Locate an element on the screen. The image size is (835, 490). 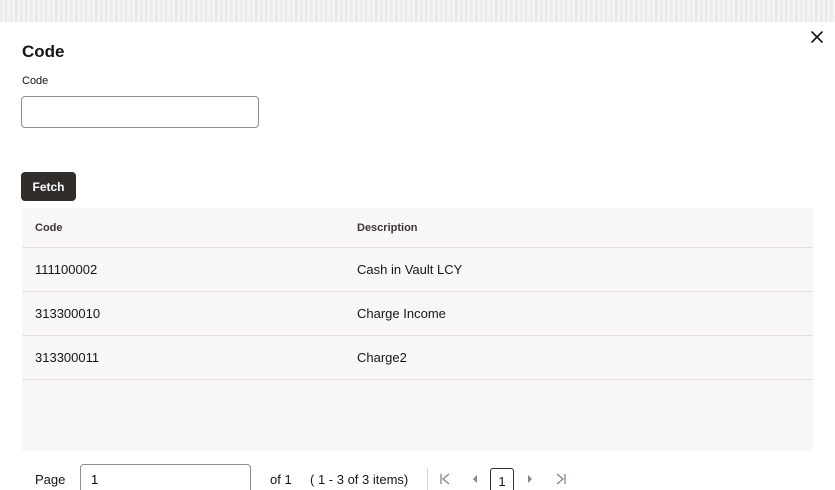
first-page-icon is located at coordinates (445, 479).